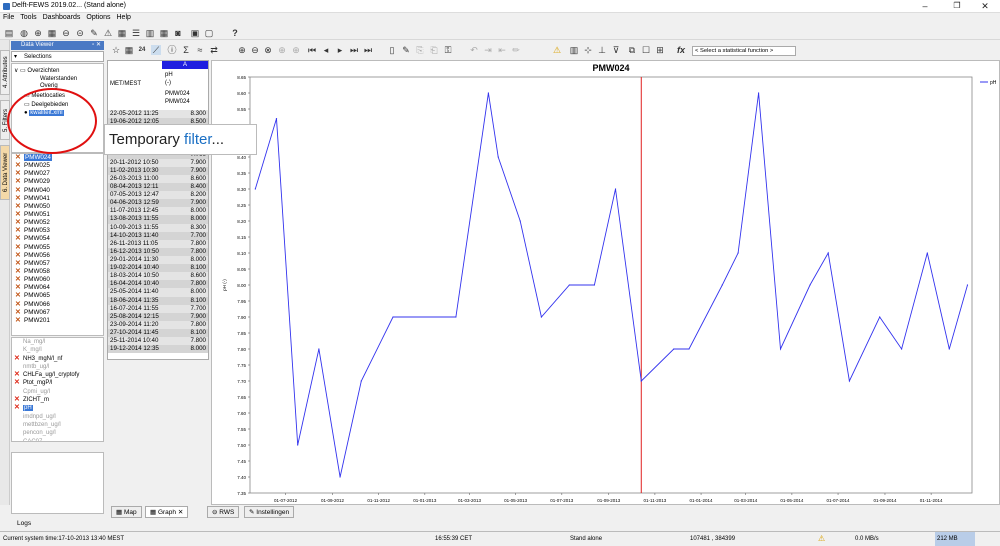 The image size is (1000, 546). Describe the element at coordinates (158, 178) in the screenshot. I see `table-row: 26-03-2013 11:00 8.600` at that location.